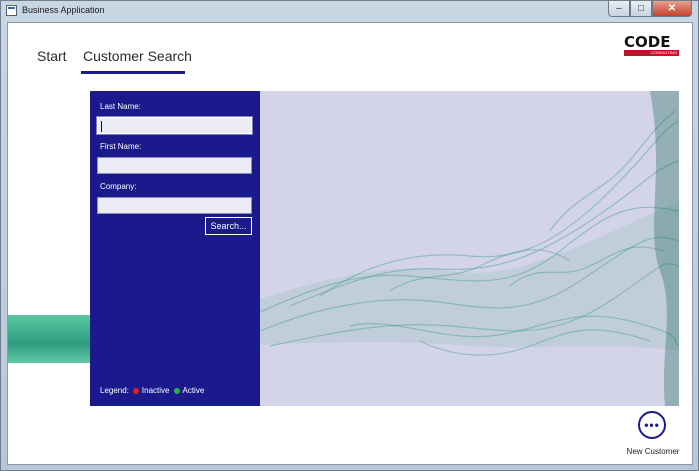 The image size is (699, 471). I want to click on company-logo: CODE CONSULTING, so click(651, 44).